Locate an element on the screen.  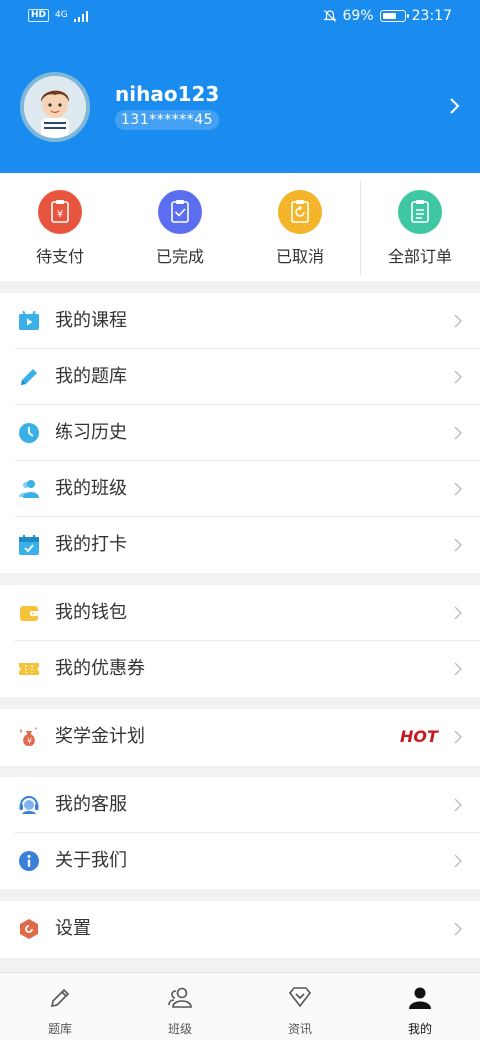
money-bag-icon: ¥ is located at coordinates (28, 736).